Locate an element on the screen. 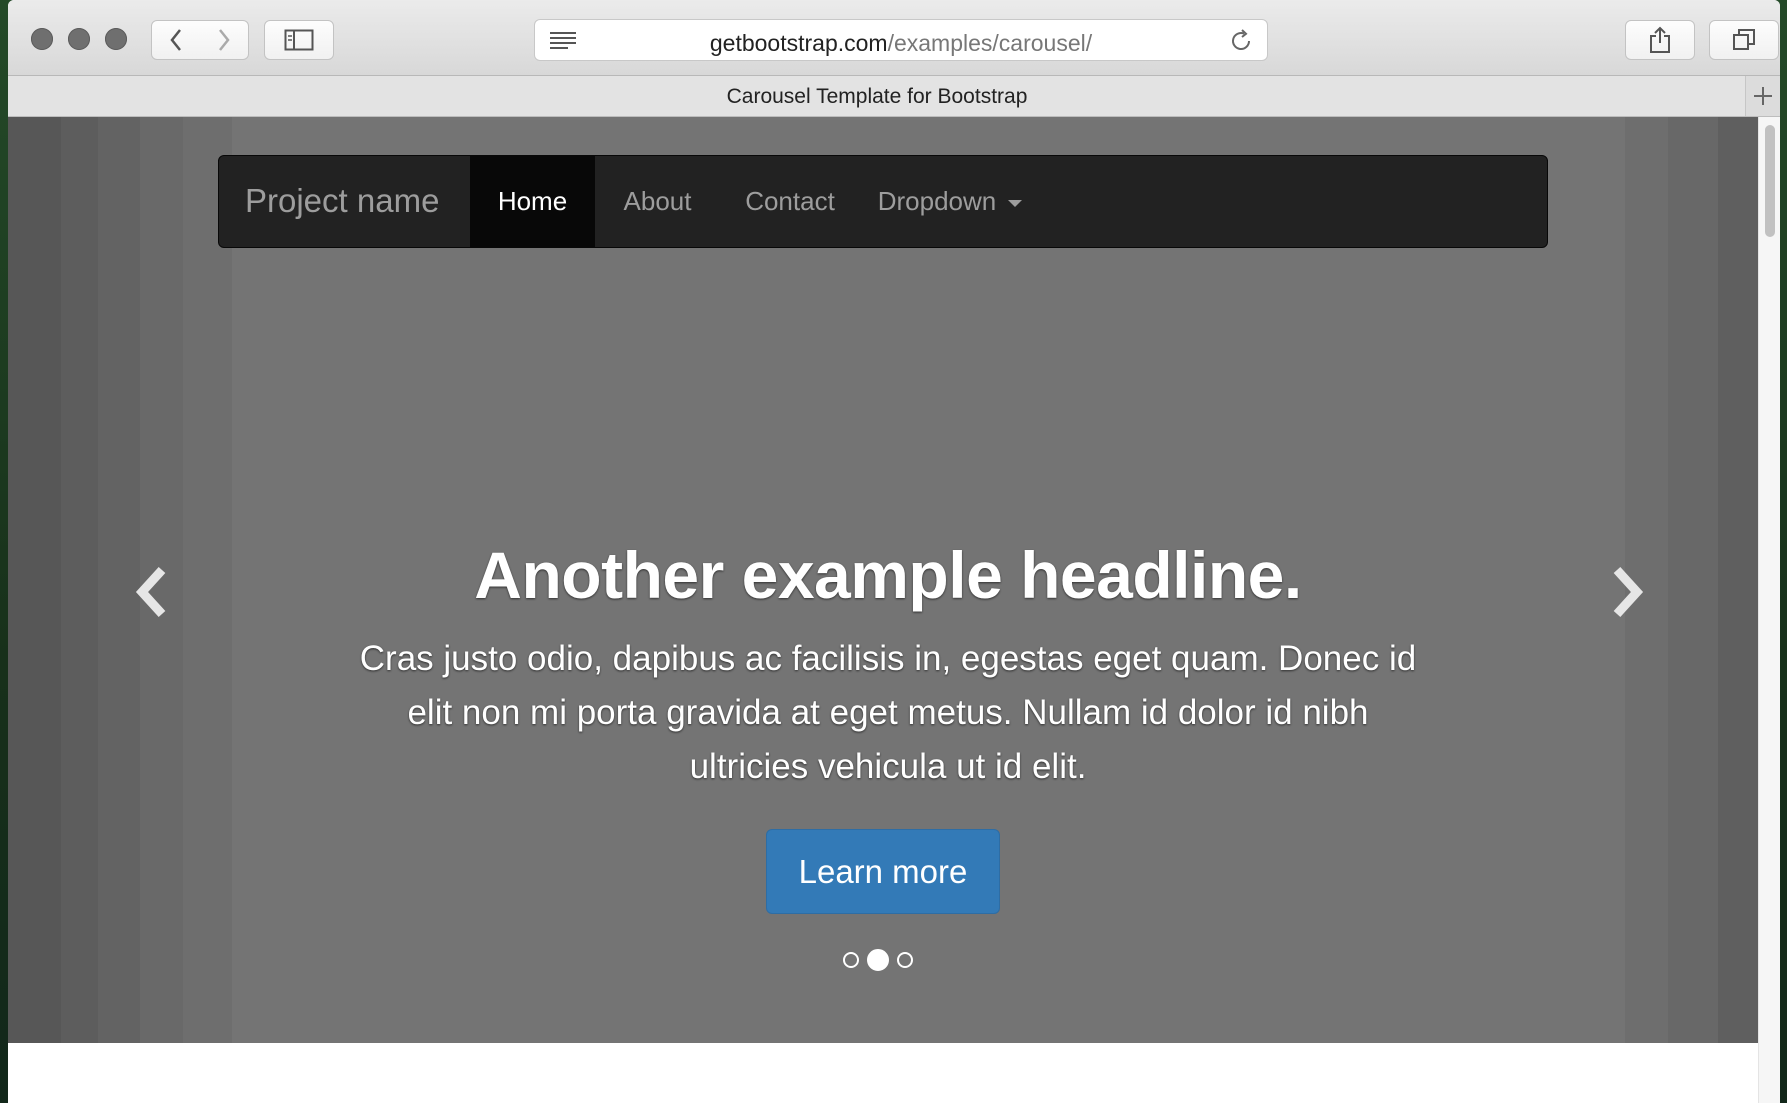  share-icon is located at coordinates (1660, 39).